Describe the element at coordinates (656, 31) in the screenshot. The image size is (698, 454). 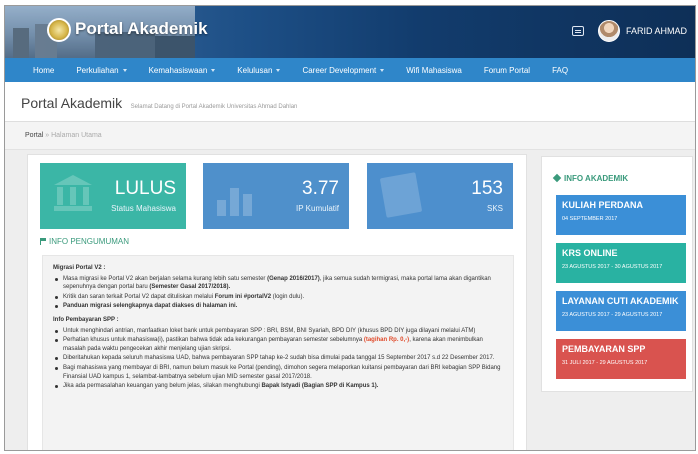
I see `user-name: FARID AHMAD` at that location.